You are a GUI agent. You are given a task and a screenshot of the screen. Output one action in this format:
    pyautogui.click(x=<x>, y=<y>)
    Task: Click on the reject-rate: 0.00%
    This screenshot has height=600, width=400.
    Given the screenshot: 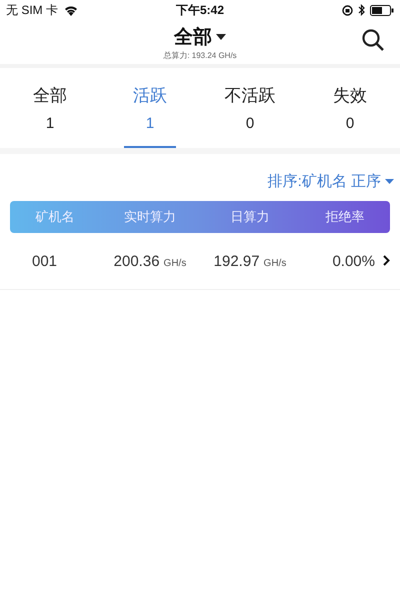 What is the action you would take?
    pyautogui.click(x=353, y=261)
    